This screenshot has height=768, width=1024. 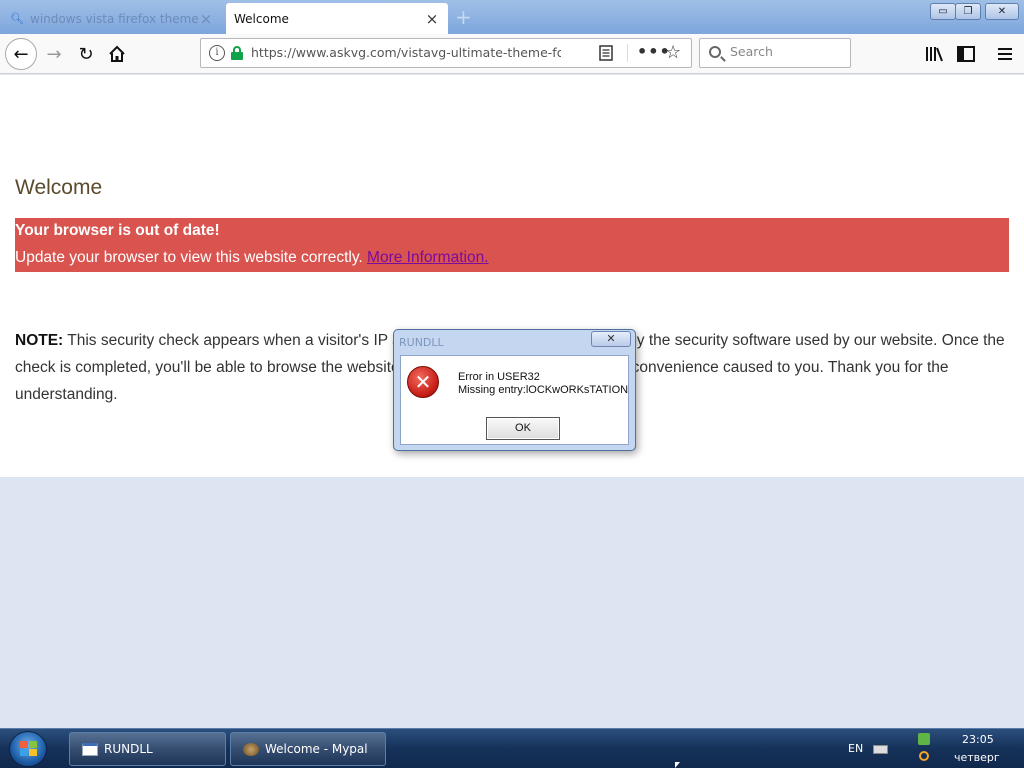 What do you see at coordinates (499, 377) in the screenshot?
I see `error-message-line1: Error in USER32` at bounding box center [499, 377].